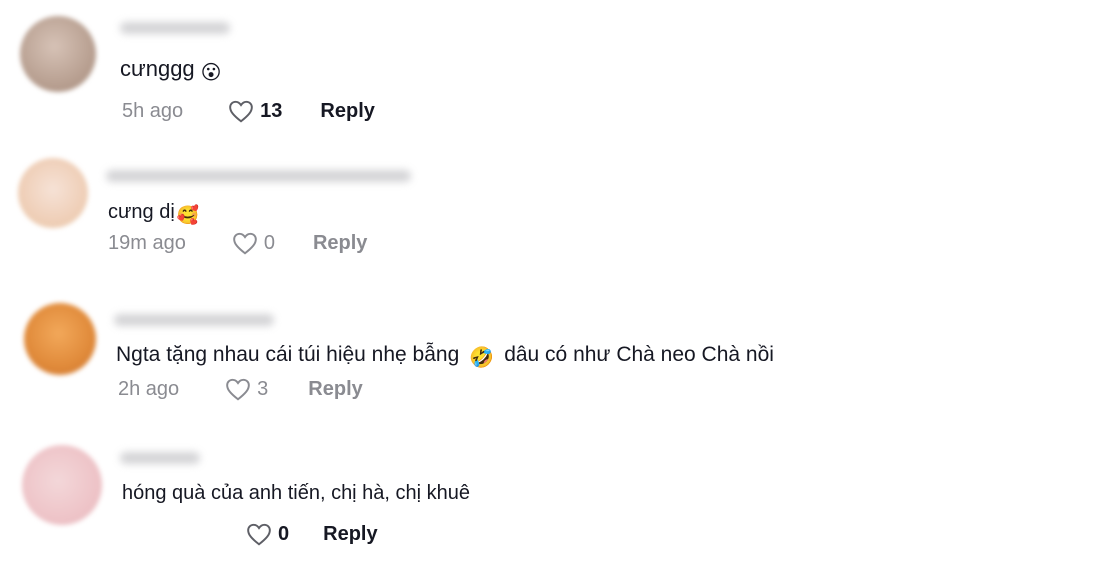  I want to click on comment-text-content: cưng dị, so click(141, 212).